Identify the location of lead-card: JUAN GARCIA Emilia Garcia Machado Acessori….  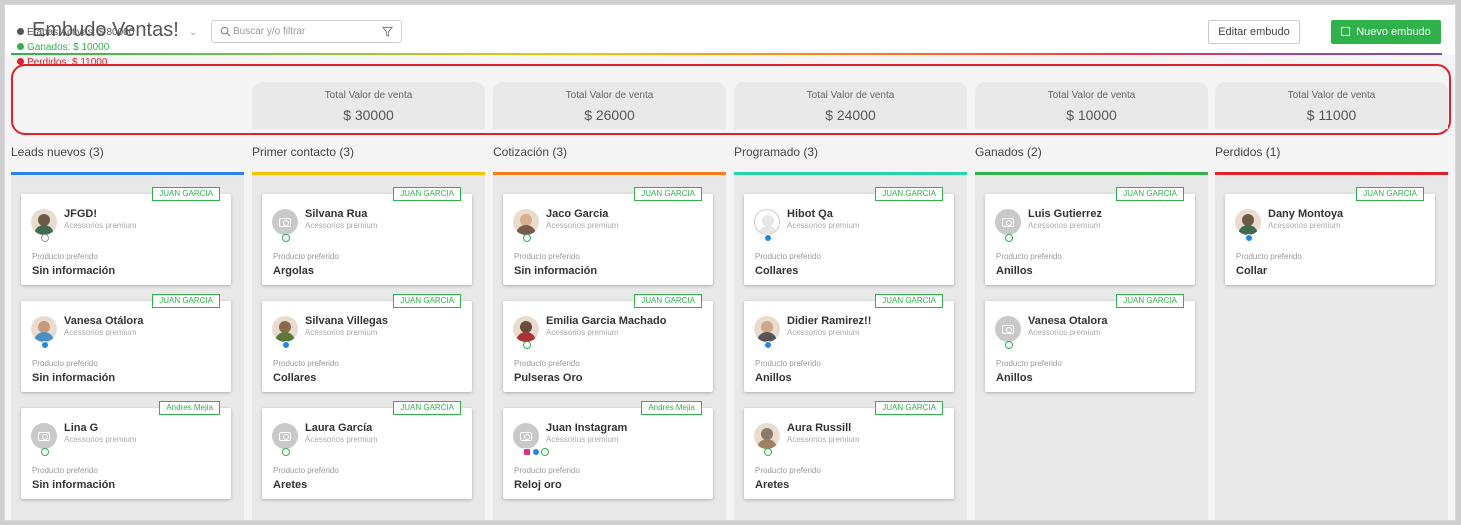
(608, 343).